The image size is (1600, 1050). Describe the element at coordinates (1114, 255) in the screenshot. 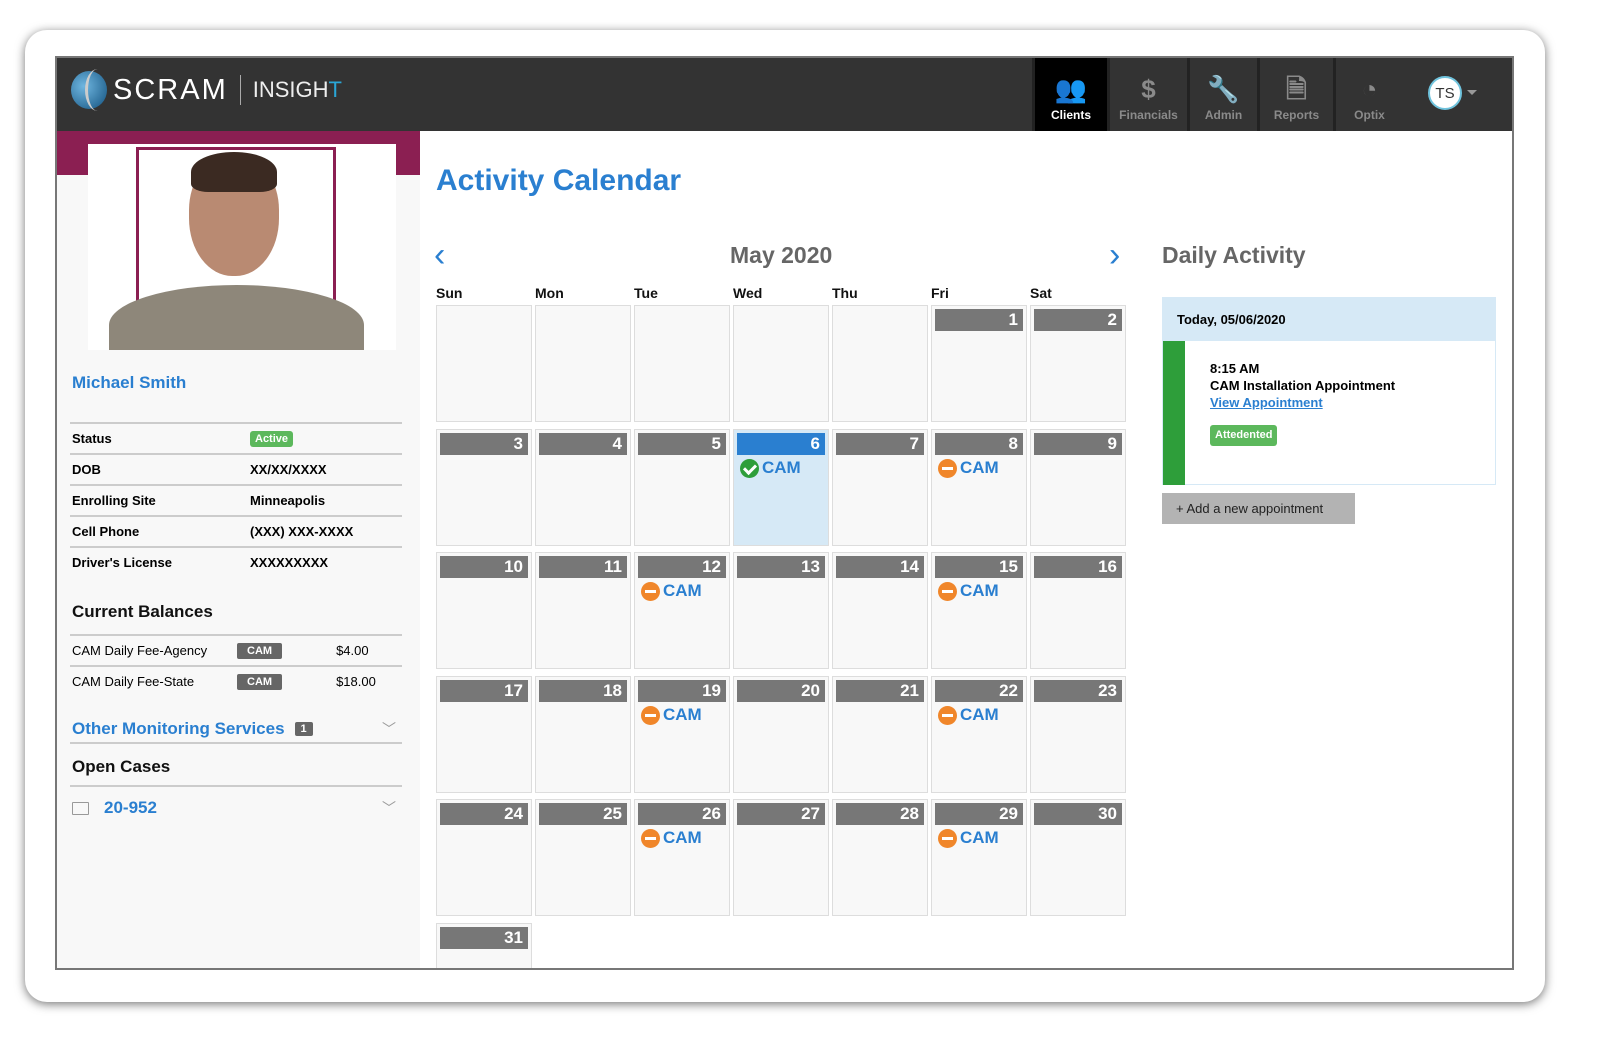

I see `next-month-button: ›` at that location.